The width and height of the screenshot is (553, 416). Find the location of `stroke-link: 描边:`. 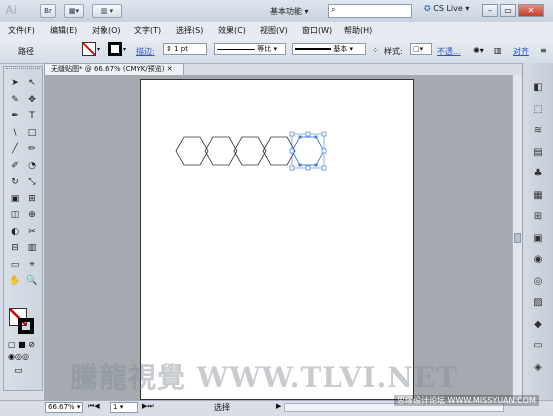

stroke-link: 描边: is located at coordinates (145, 51).